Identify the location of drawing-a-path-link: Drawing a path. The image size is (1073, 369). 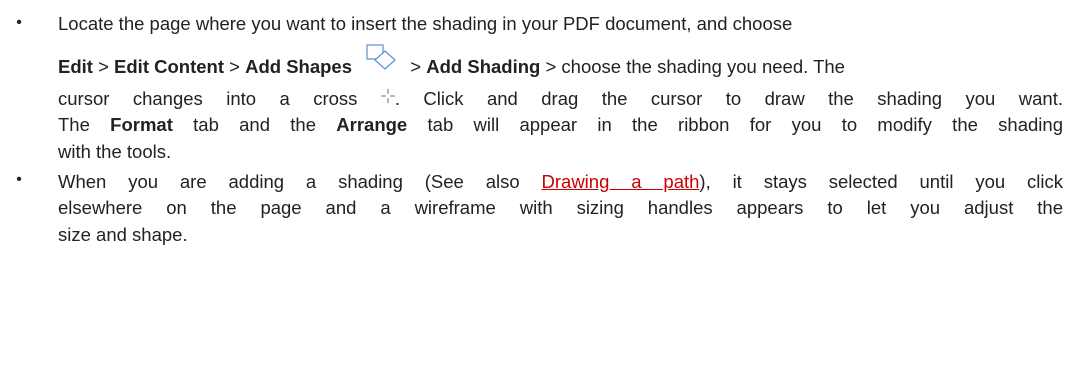
(621, 181).